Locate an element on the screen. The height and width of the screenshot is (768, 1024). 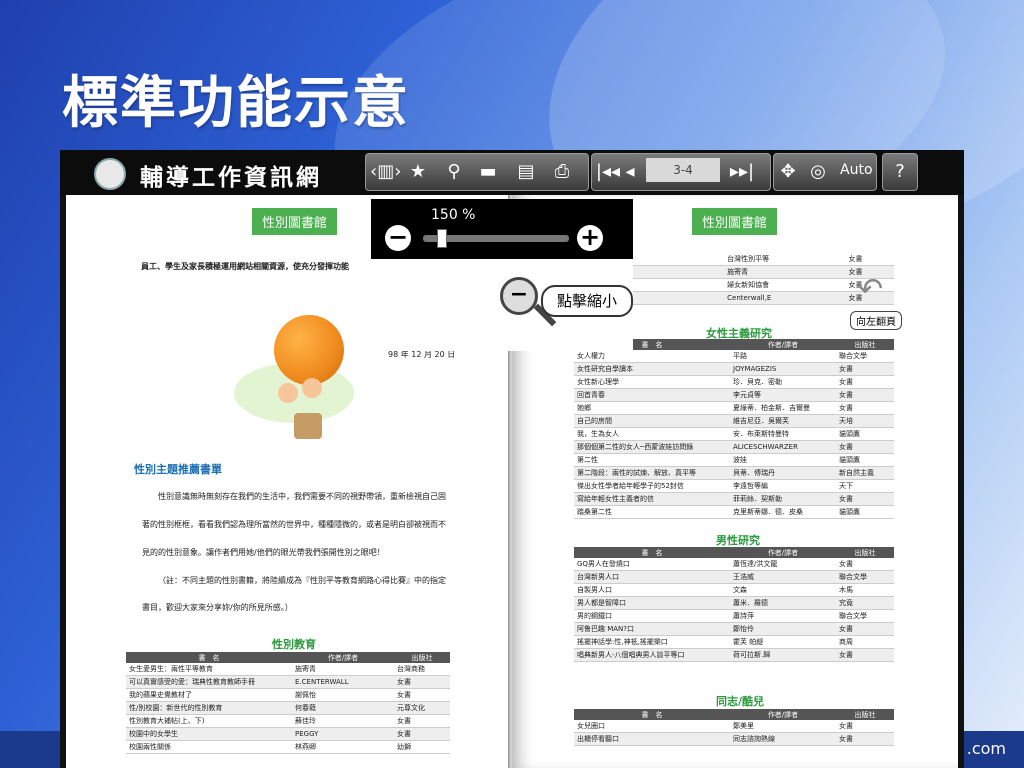
table-cell: 聯合文學 is located at coordinates (865, 577).